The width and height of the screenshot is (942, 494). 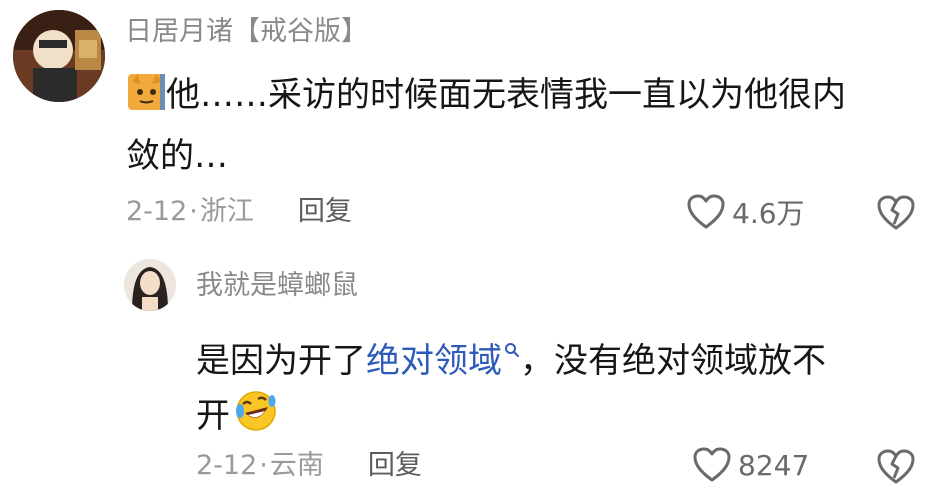 What do you see at coordinates (226, 211) in the screenshot?
I see `comment-location: 浙江` at bounding box center [226, 211].